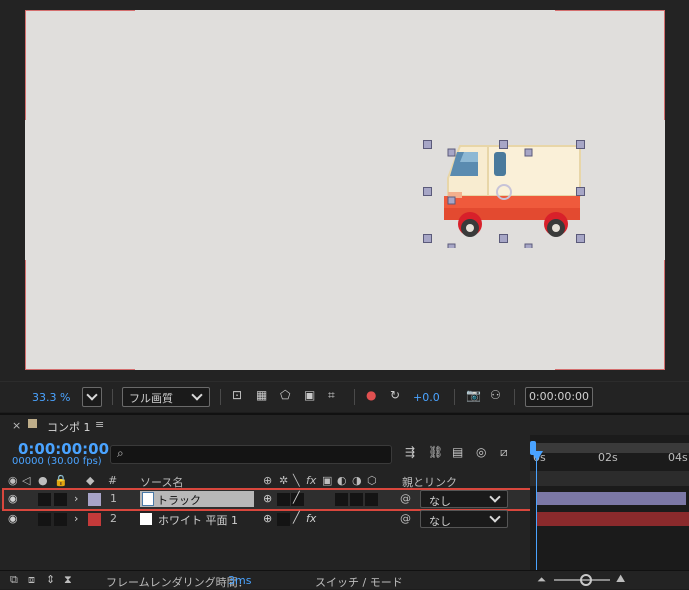  I want to click on reset-exposure-icon: ↻, so click(395, 395).